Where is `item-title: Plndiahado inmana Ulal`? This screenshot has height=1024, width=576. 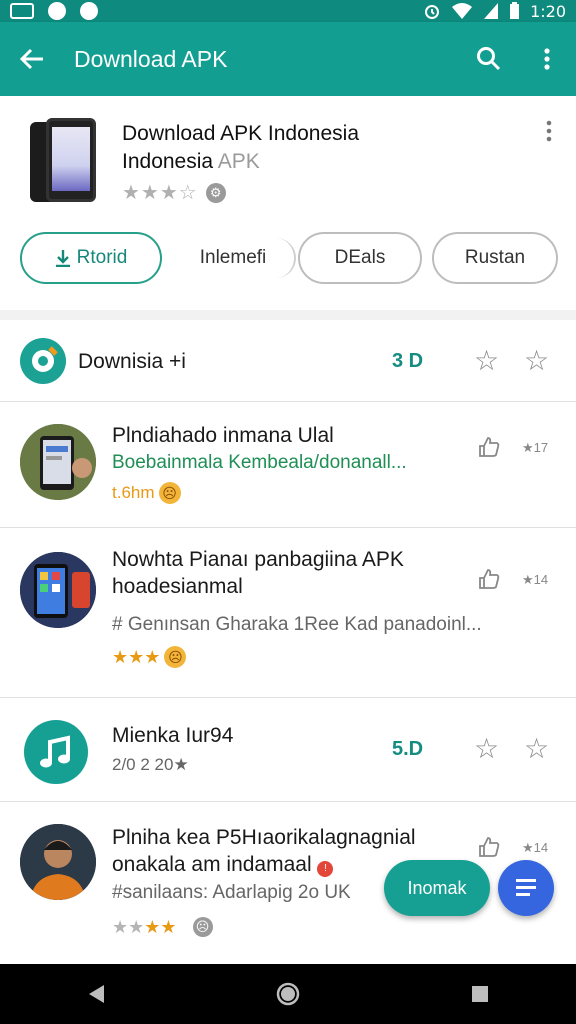 item-title: Plndiahado inmana Ulal is located at coordinates (223, 435).